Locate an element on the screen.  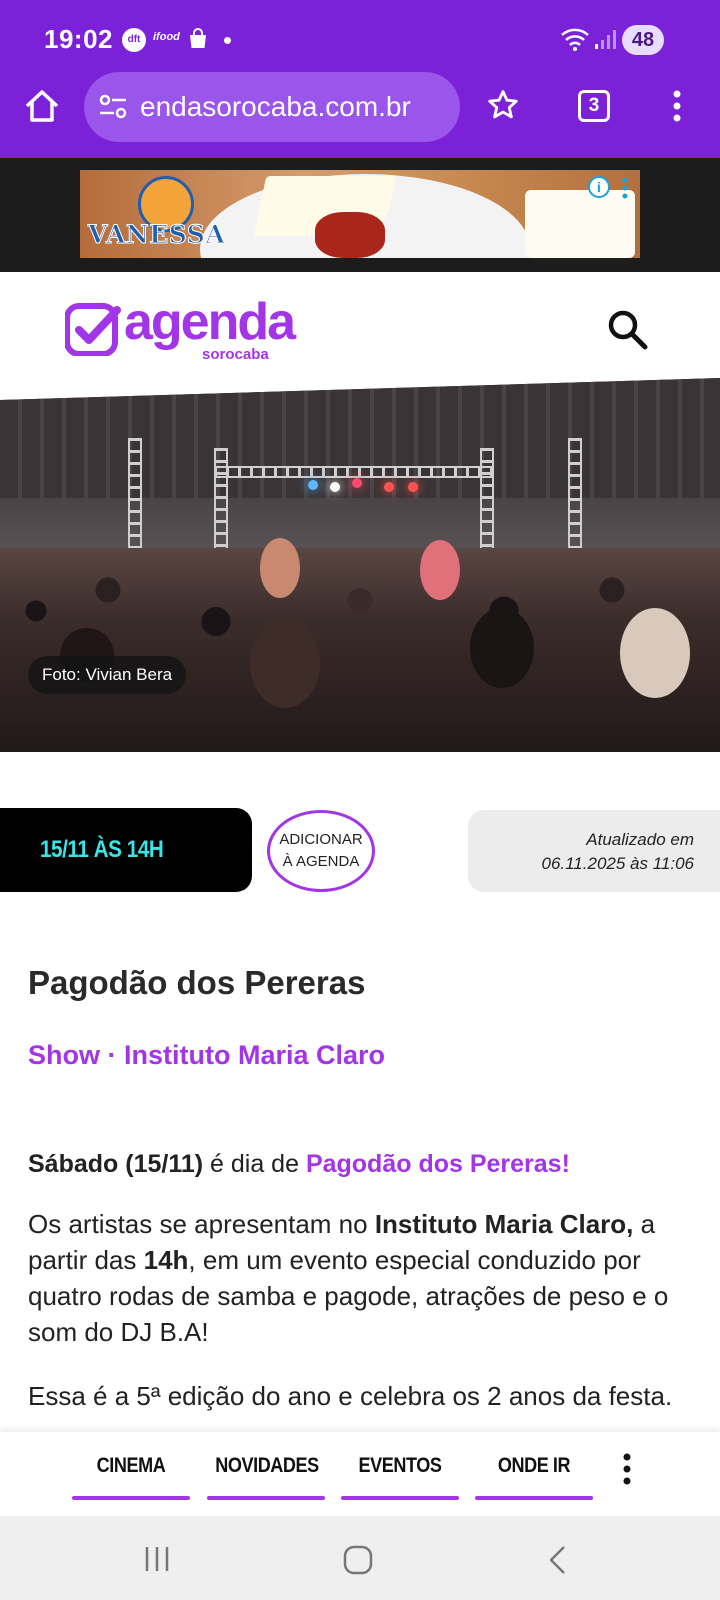
site-header: agenda sorocaba is located at coordinates (360, 329).